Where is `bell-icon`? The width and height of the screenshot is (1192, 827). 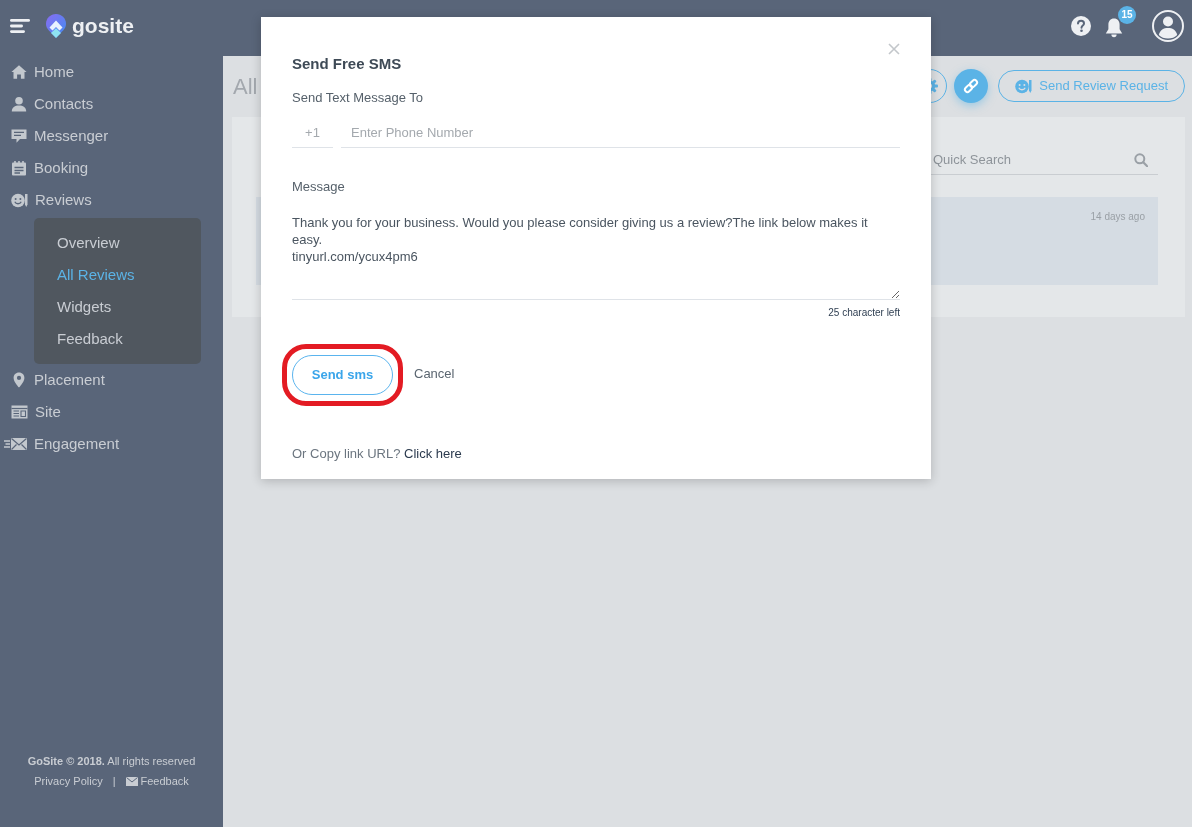
bell-icon is located at coordinates (1114, 28).